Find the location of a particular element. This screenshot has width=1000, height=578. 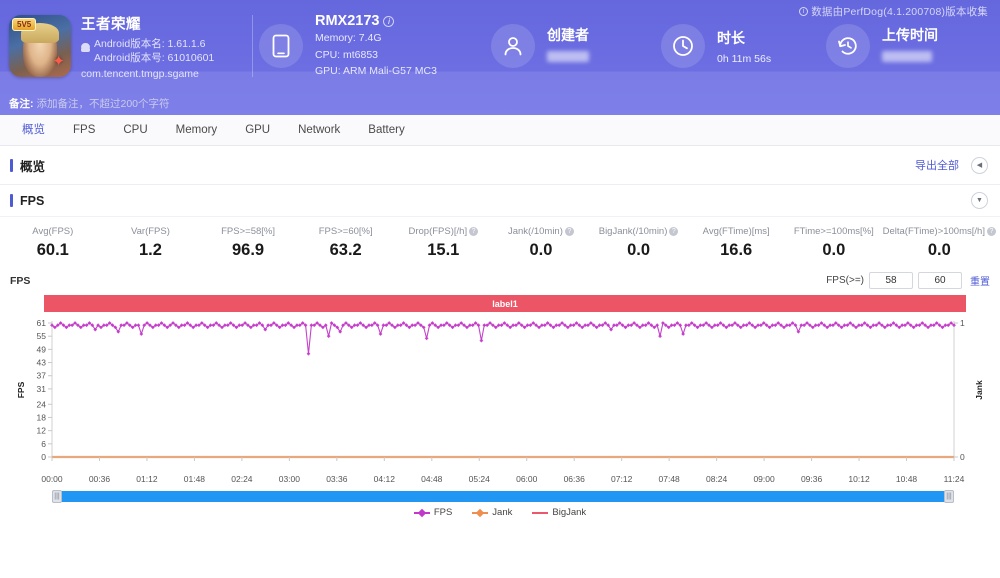

device-memory: Memory: 7.4G is located at coordinates (348, 38).